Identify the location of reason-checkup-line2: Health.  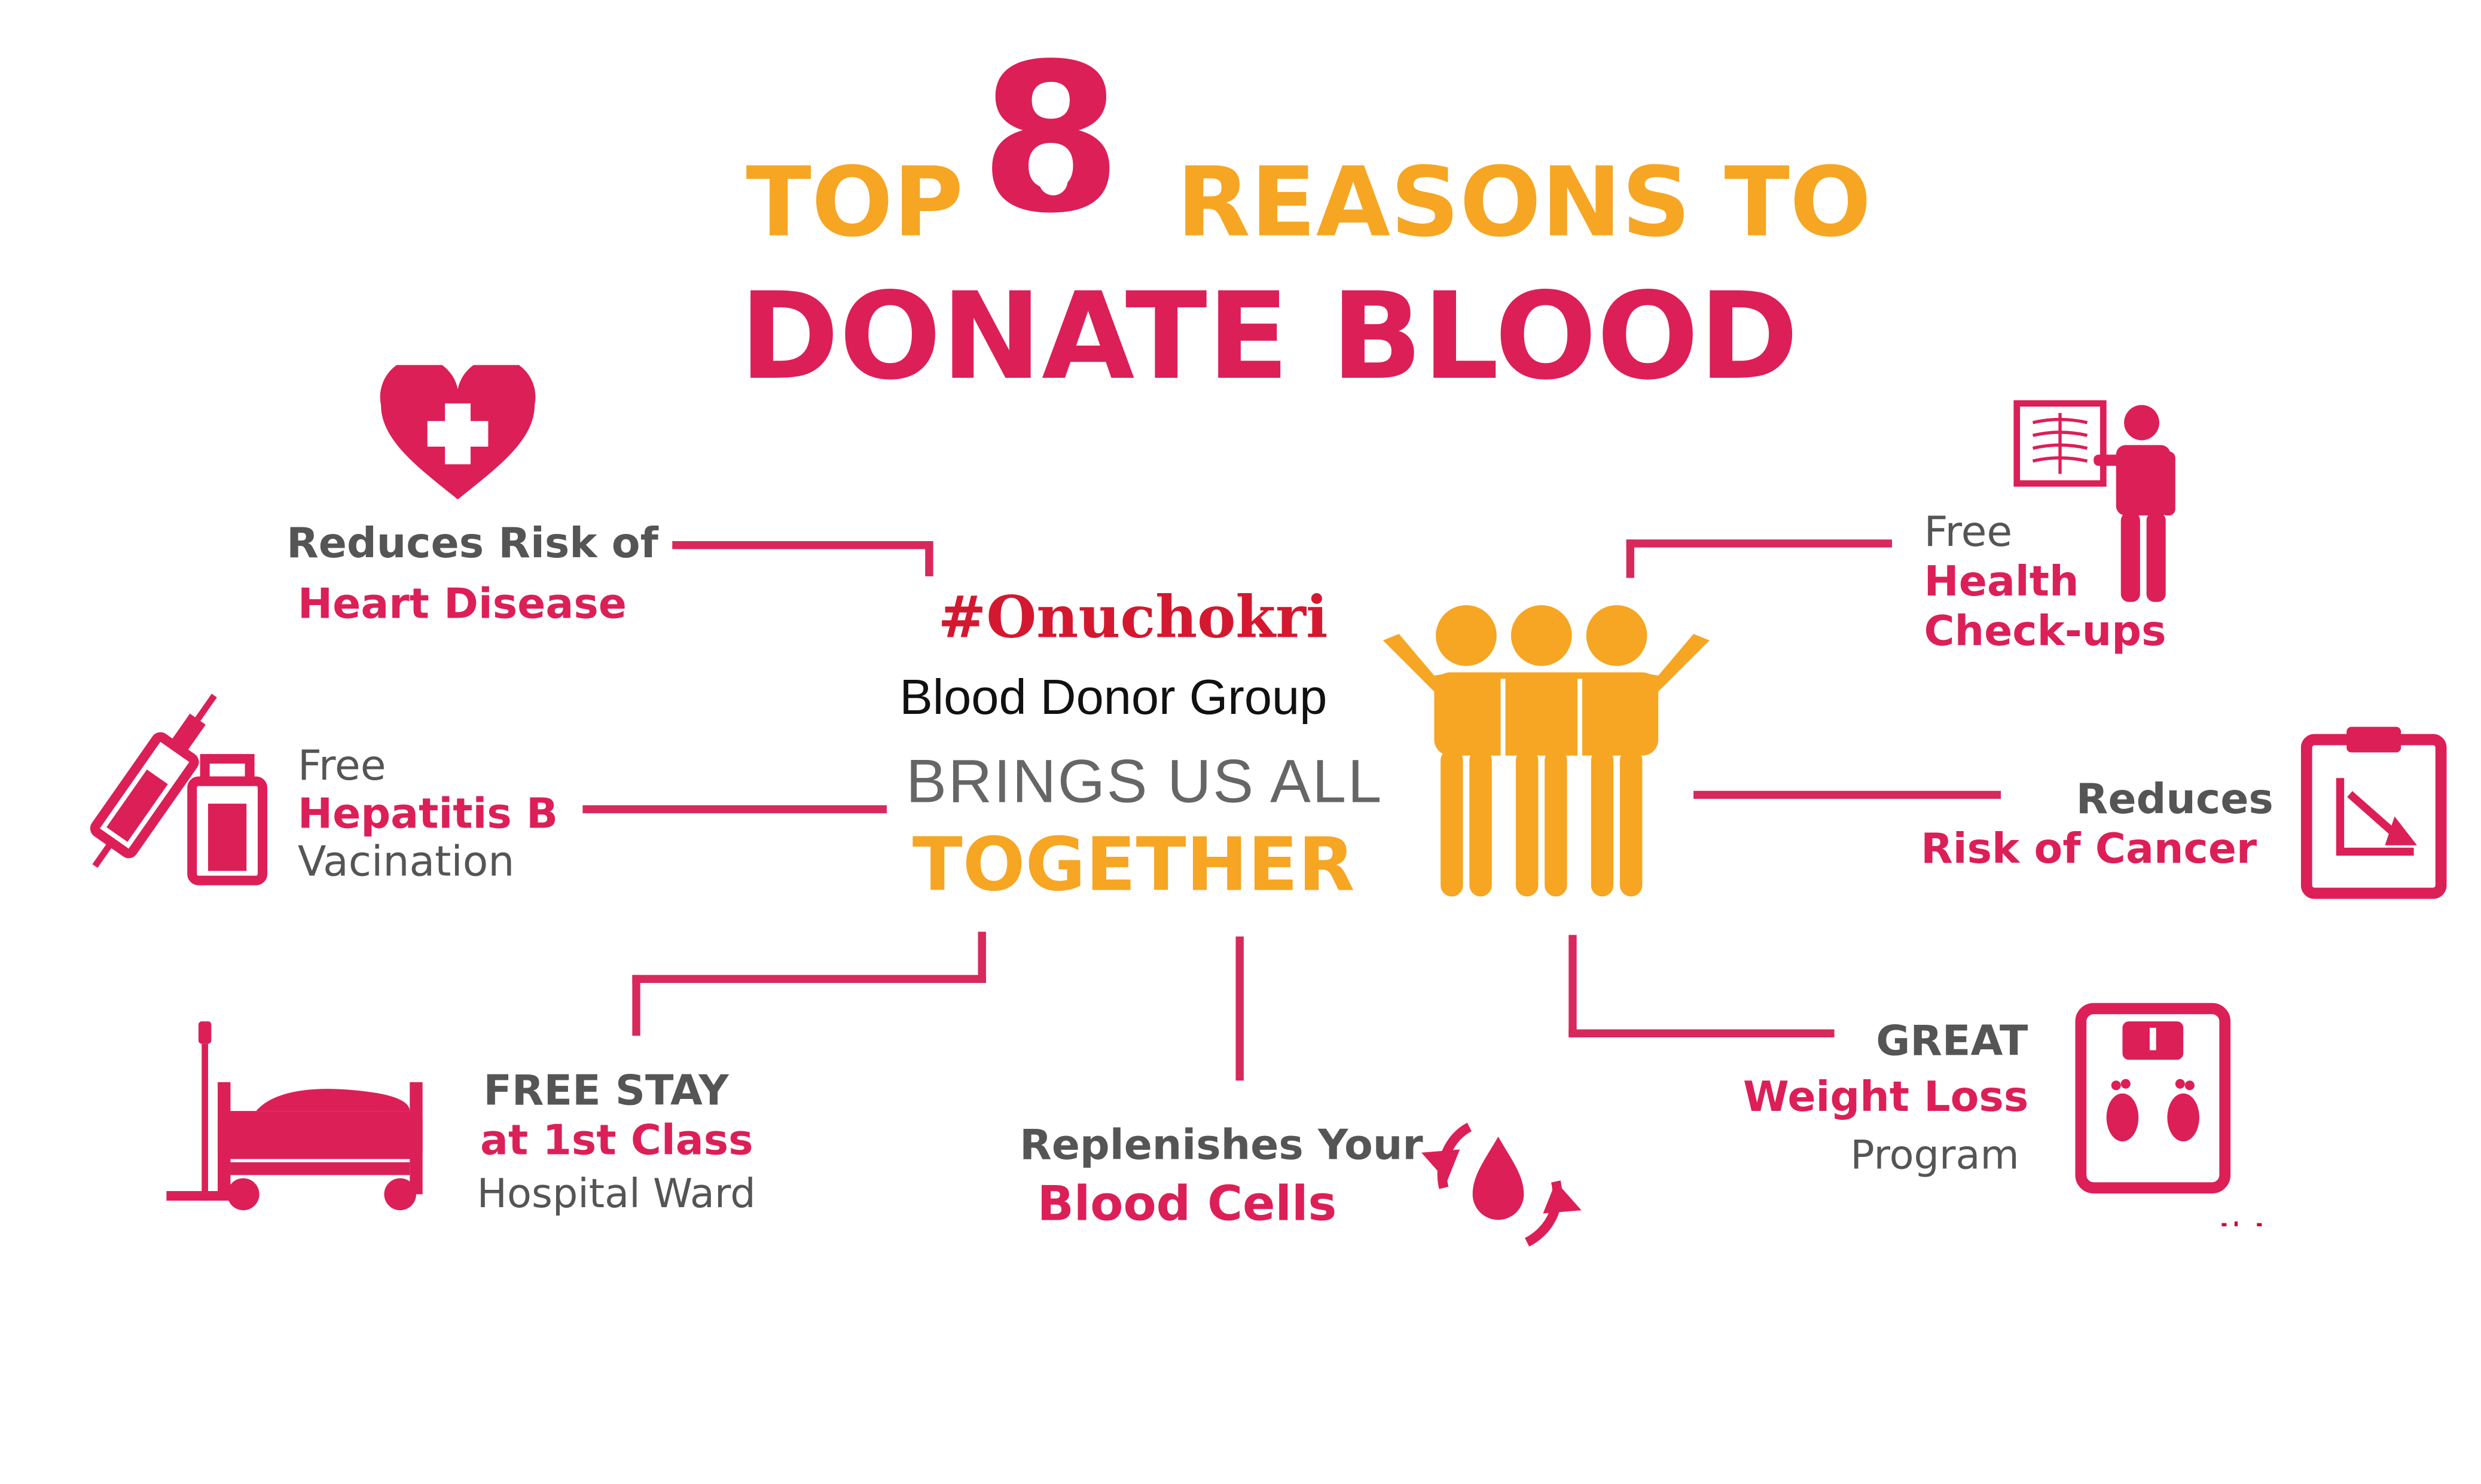
(2002, 582).